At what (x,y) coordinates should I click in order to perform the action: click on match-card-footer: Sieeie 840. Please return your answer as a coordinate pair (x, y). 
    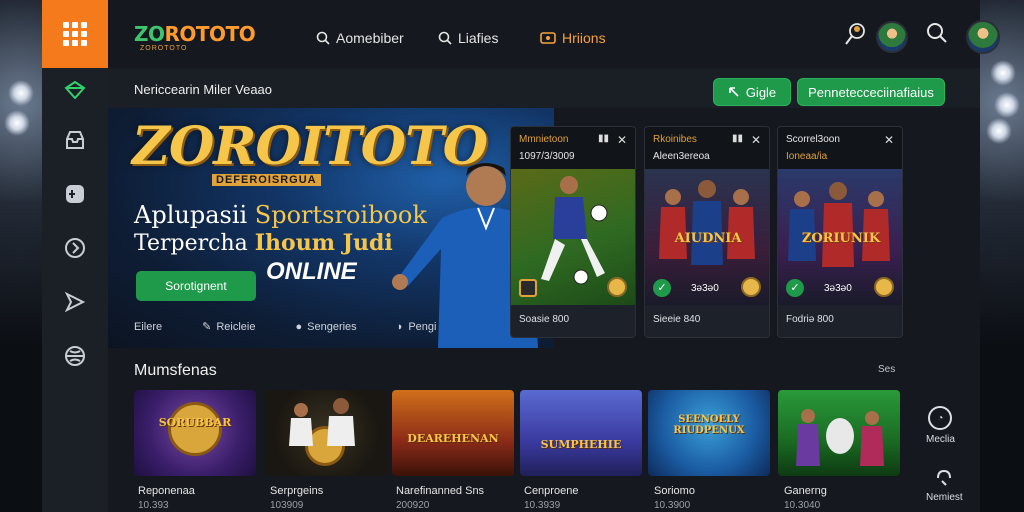
    Looking at the image, I should click on (677, 319).